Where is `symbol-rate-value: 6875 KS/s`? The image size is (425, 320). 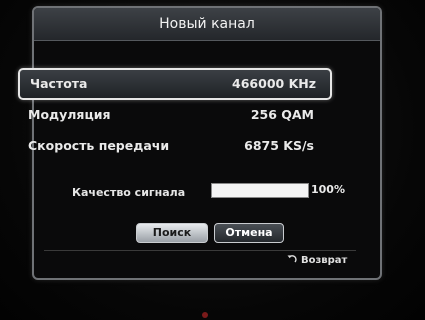 symbol-rate-value: 6875 KS/s is located at coordinates (279, 145).